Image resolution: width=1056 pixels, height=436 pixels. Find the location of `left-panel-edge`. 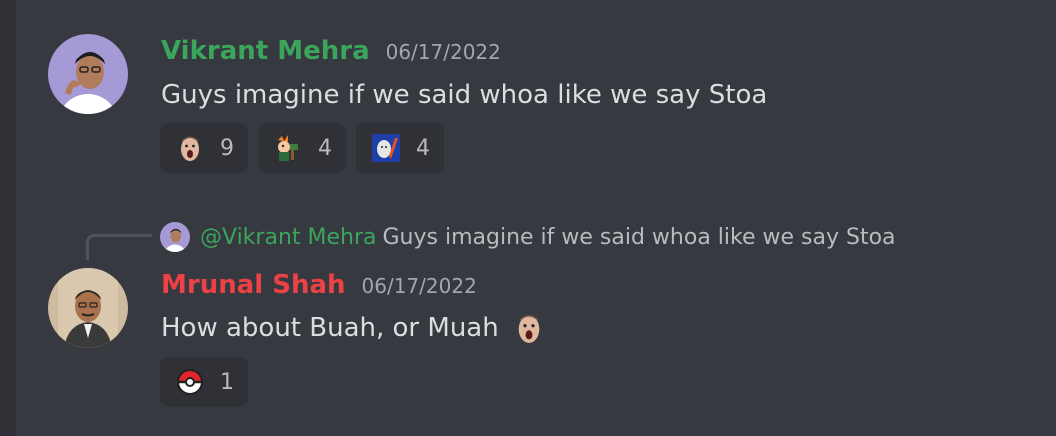

left-panel-edge is located at coordinates (8, 218).